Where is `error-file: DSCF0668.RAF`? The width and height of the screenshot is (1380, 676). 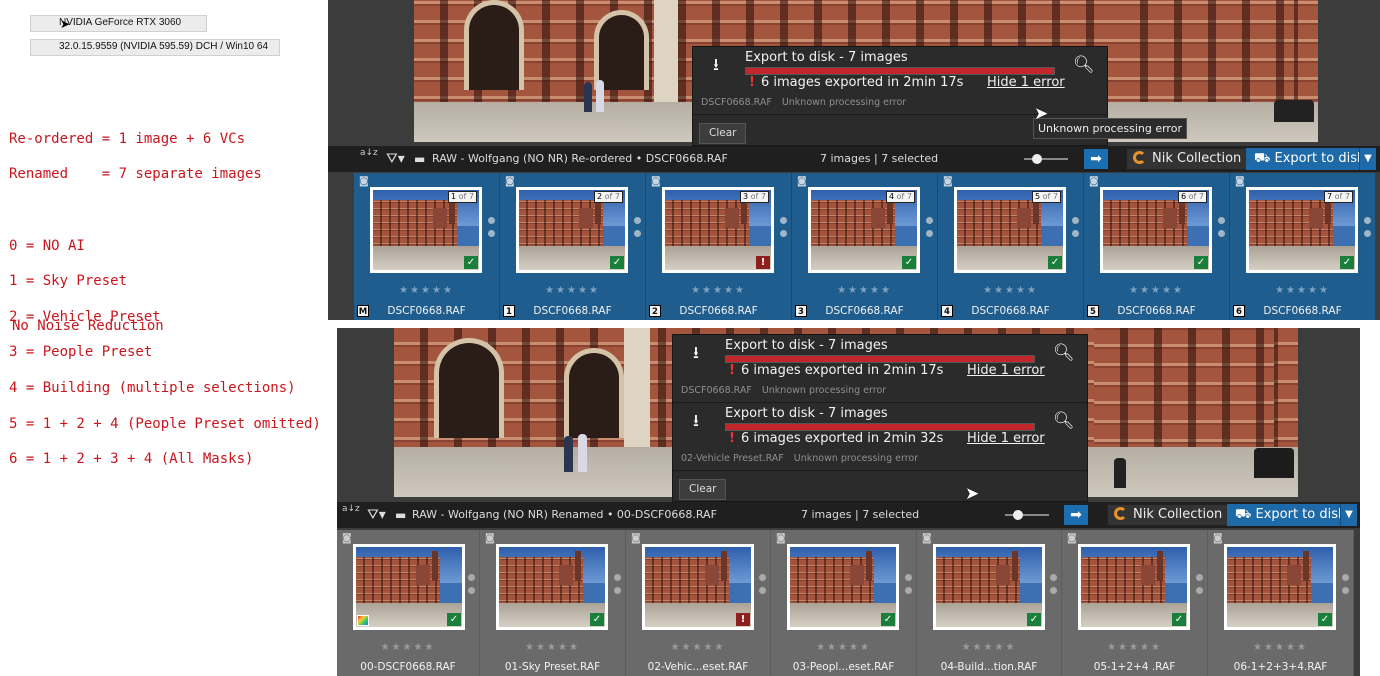 error-file: DSCF0668.RAF is located at coordinates (736, 102).